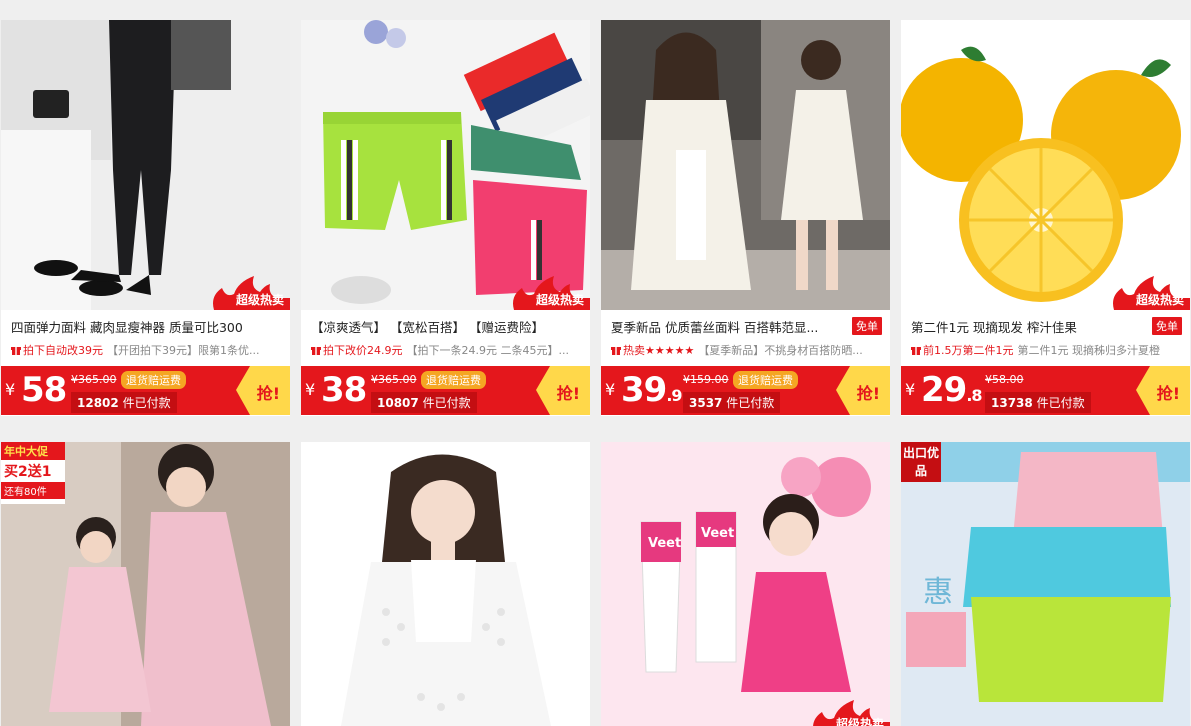  What do you see at coordinates (44, 390) in the screenshot?
I see `price: 58` at bounding box center [44, 390].